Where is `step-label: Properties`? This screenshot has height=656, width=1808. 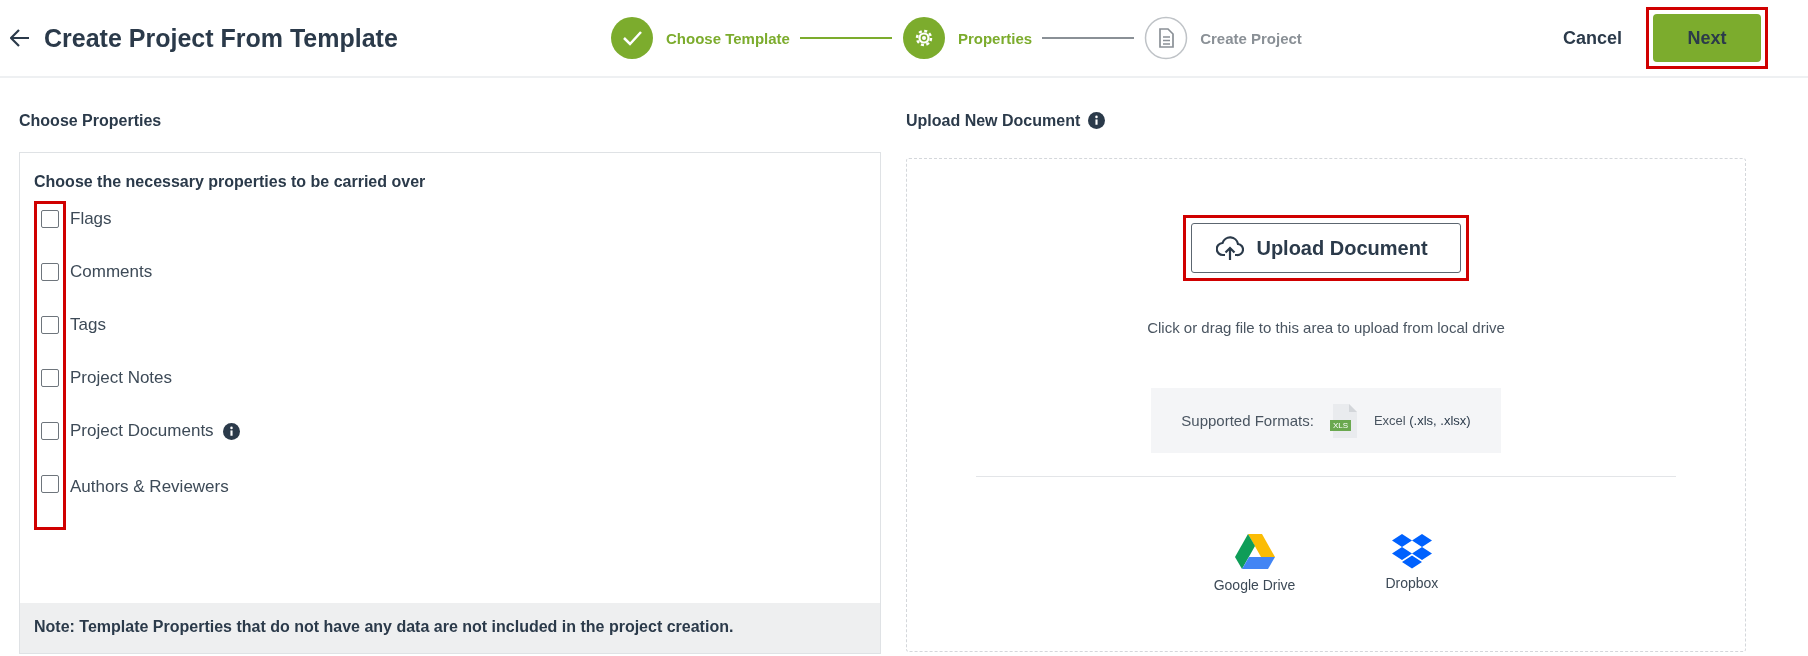
step-label: Properties is located at coordinates (995, 38).